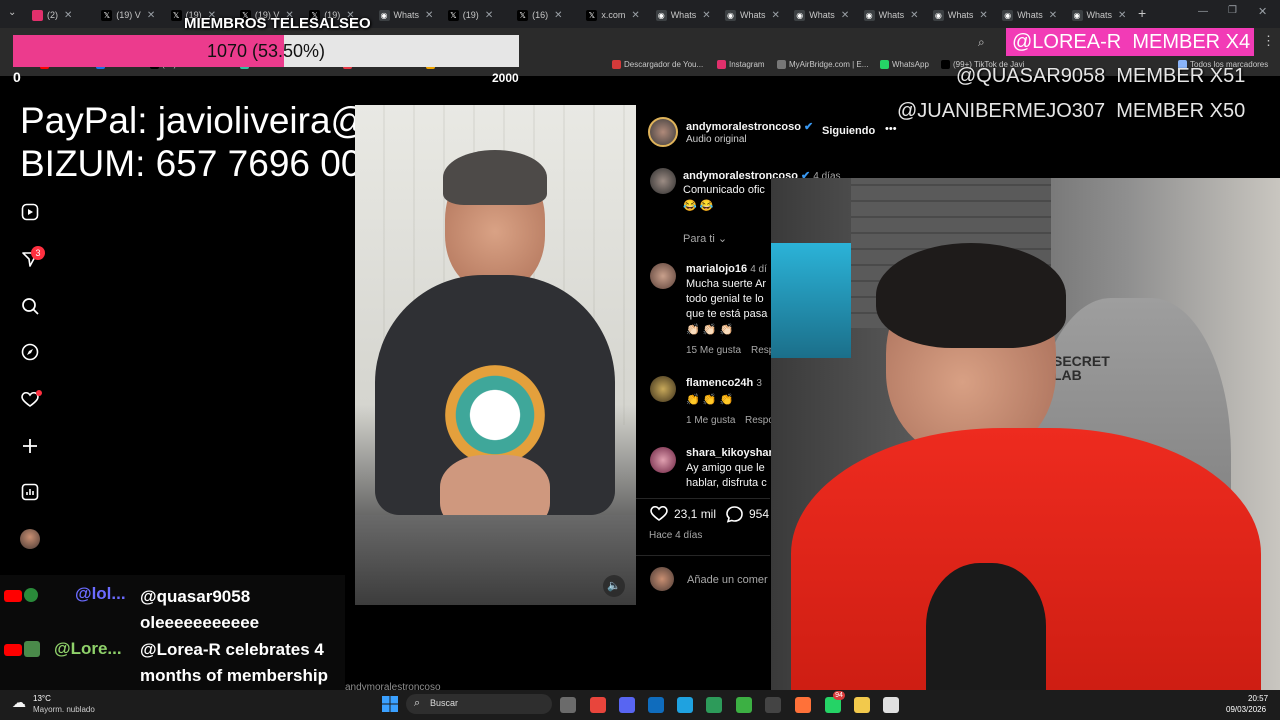 Image resolution: width=1280 pixels, height=720 pixels. Describe the element at coordinates (759, 420) in the screenshot. I see `reply-link: Respo` at that location.